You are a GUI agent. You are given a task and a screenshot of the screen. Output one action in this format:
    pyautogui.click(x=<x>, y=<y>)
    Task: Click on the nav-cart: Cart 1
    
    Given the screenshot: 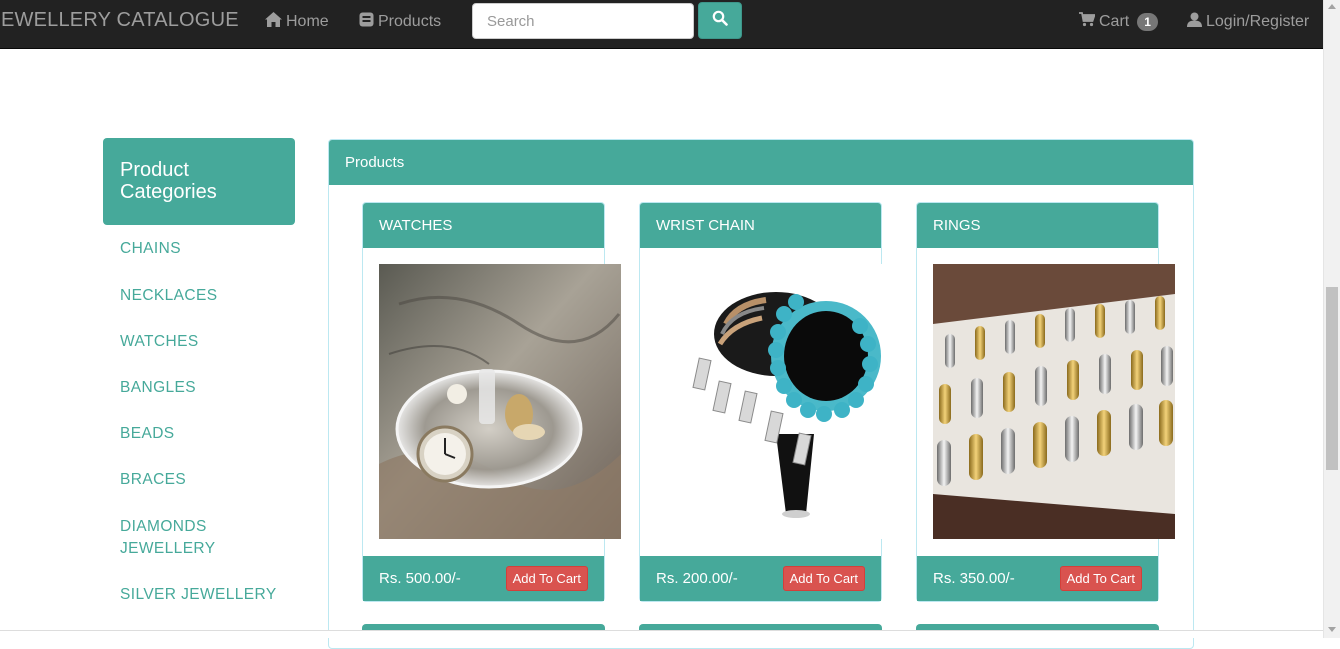 What is the action you would take?
    pyautogui.click(x=1118, y=22)
    